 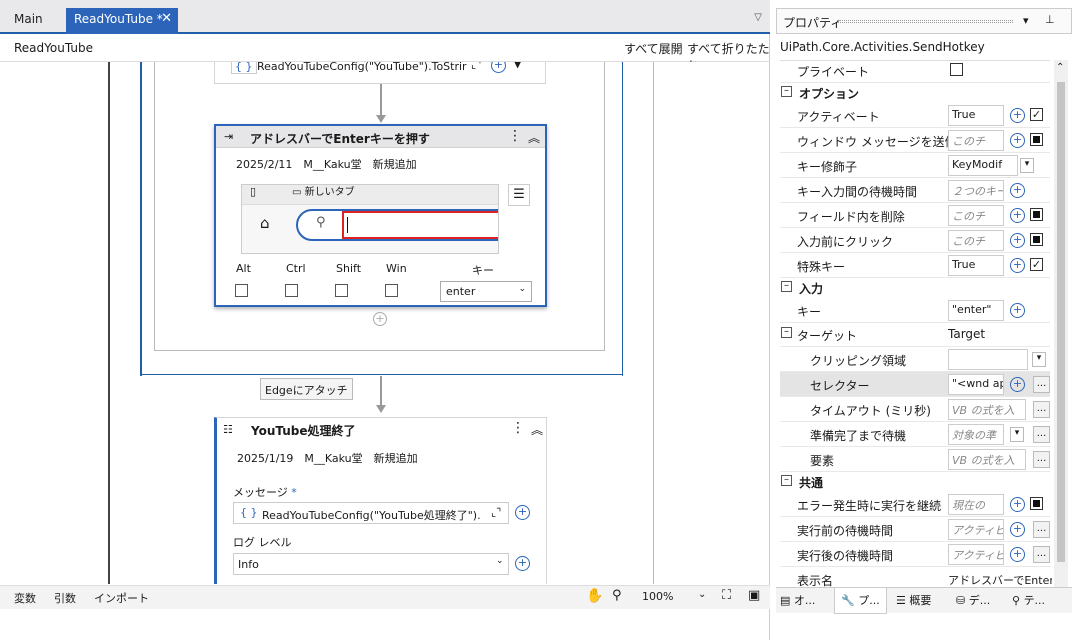 What do you see at coordinates (915, 240) in the screenshot?
I see `prop-row-click-before-typing: 入力前にクリック このチ +` at bounding box center [915, 240].